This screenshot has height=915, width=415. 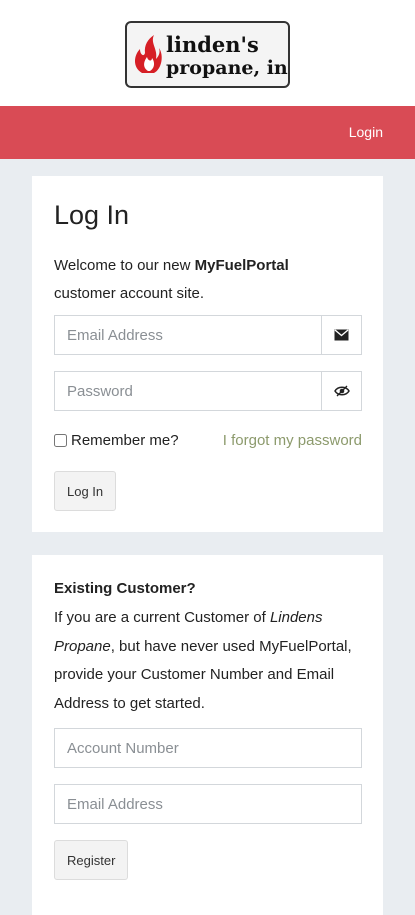 What do you see at coordinates (92, 215) in the screenshot?
I see `page-title: Log In` at bounding box center [92, 215].